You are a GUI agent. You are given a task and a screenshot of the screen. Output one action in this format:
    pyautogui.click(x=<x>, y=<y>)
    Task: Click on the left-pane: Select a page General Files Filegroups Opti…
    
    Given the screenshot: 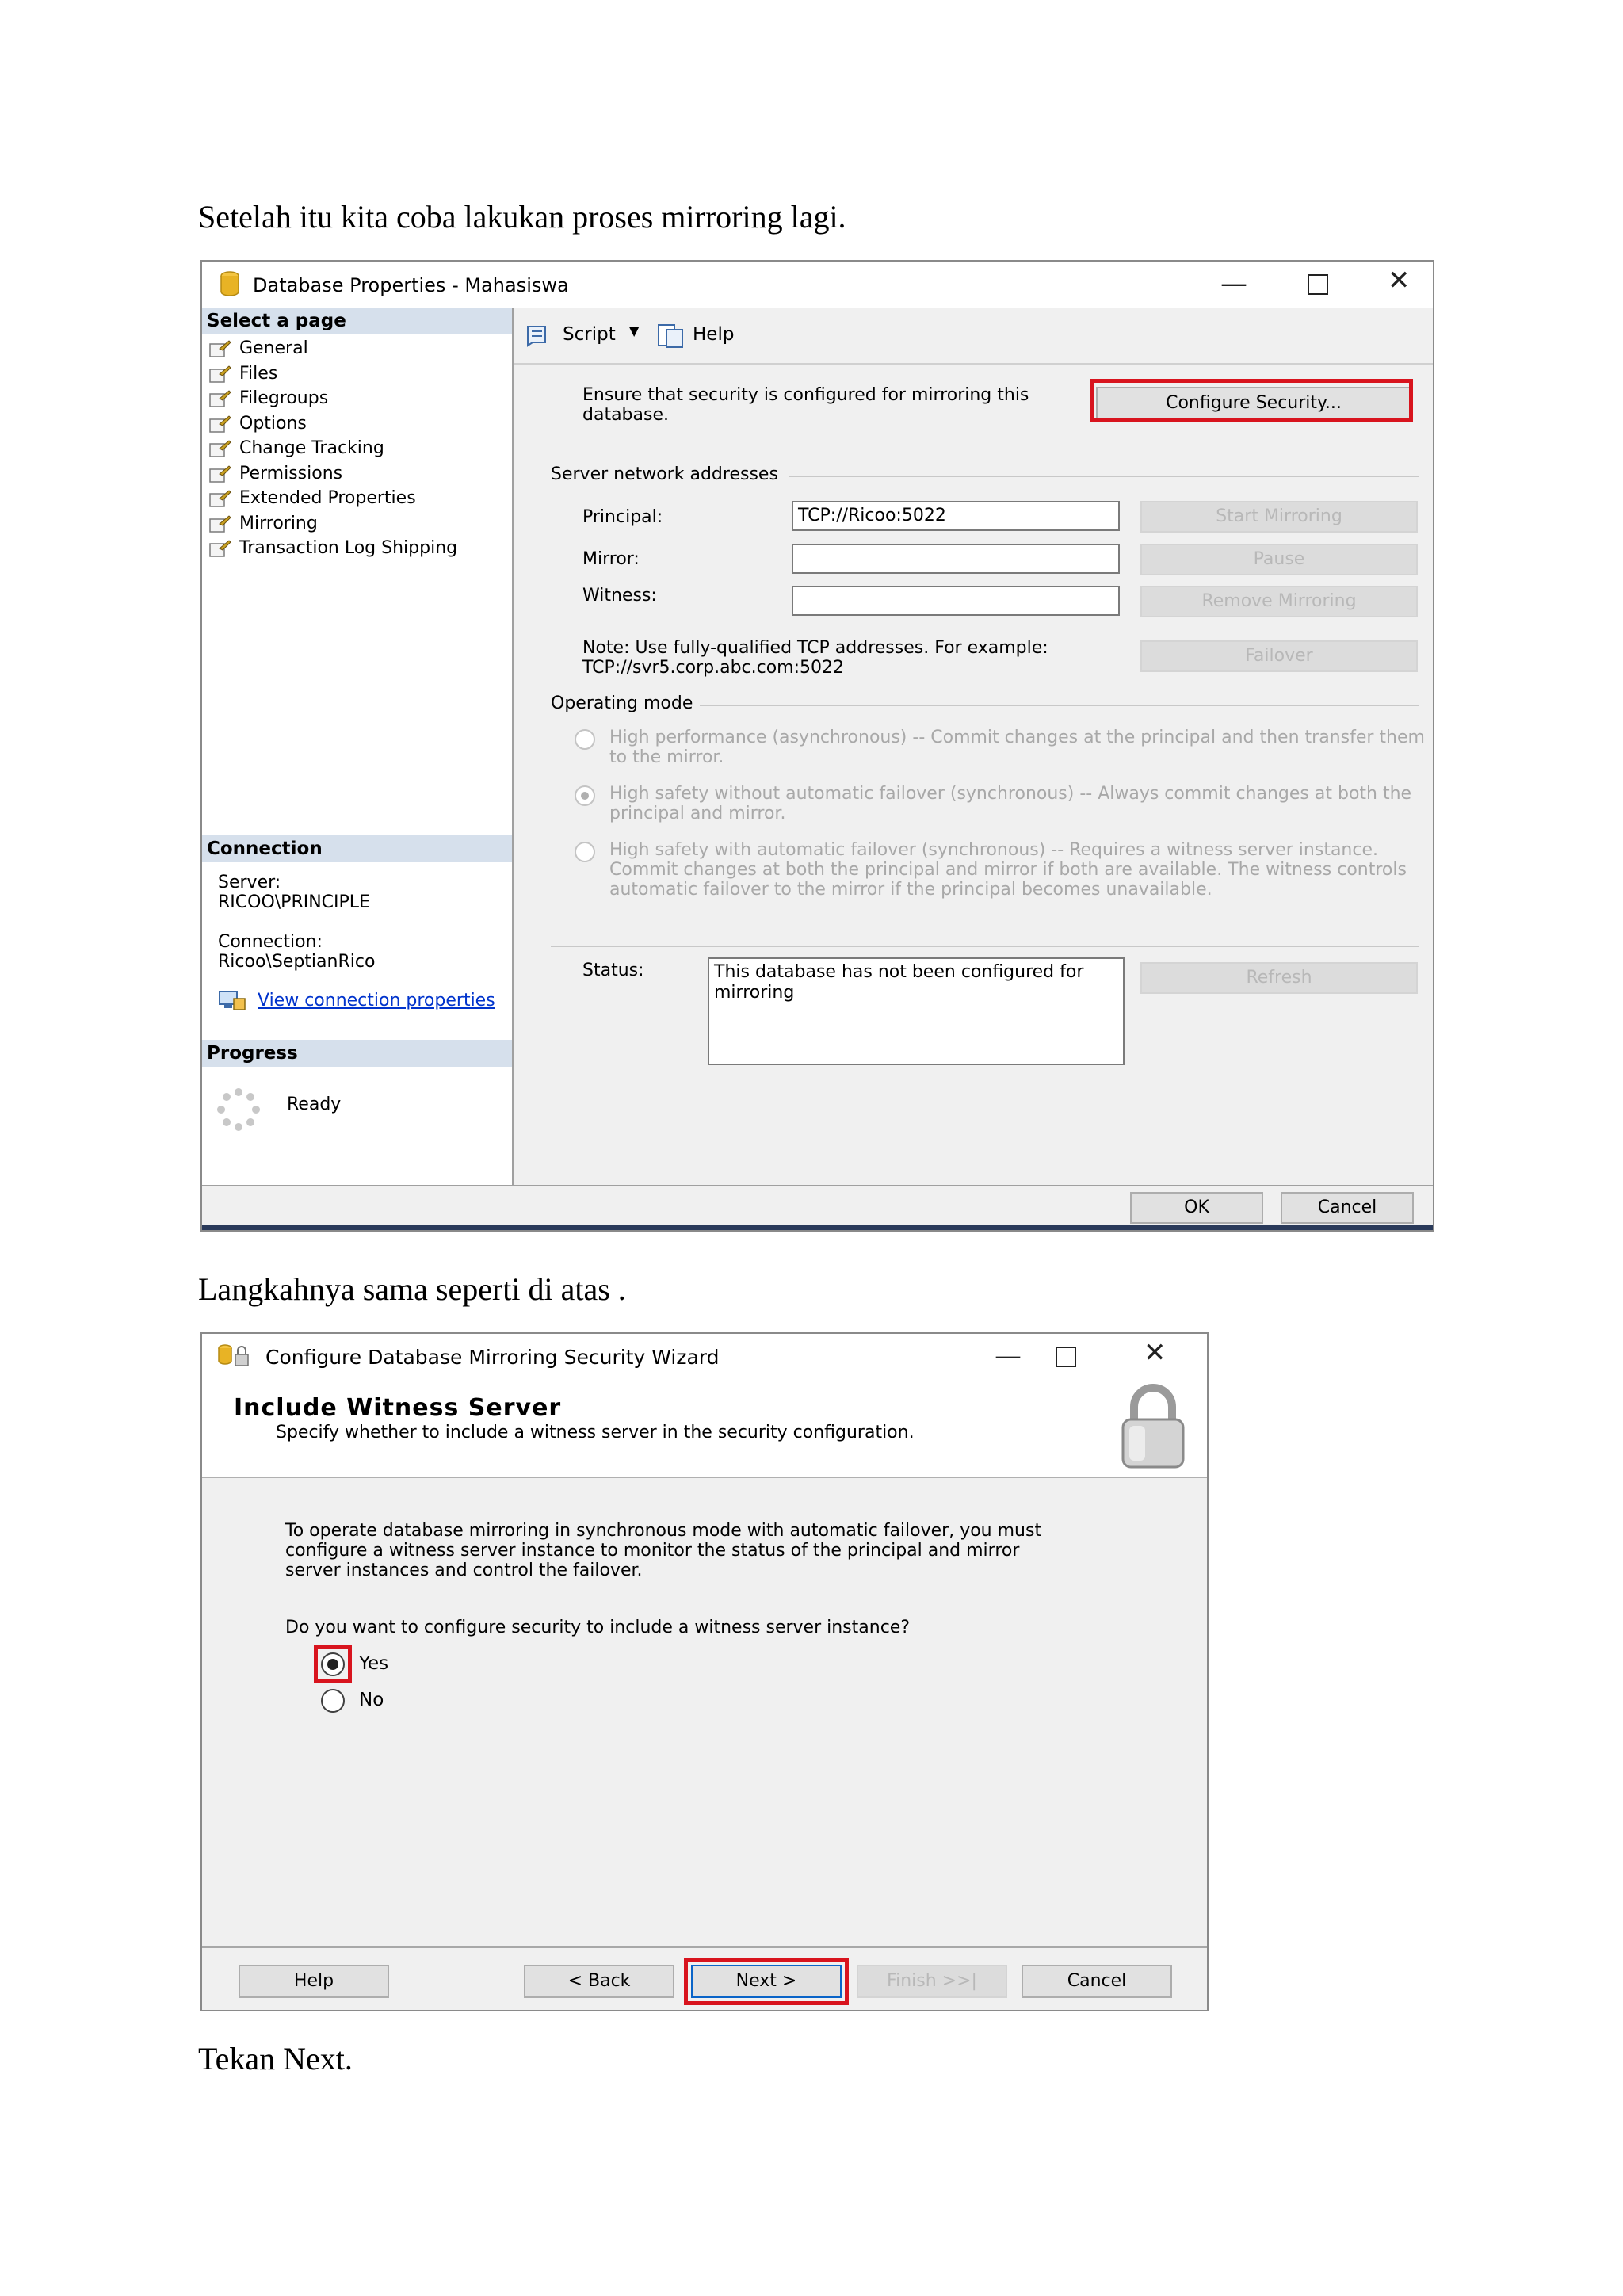 What is the action you would take?
    pyautogui.click(x=358, y=747)
    